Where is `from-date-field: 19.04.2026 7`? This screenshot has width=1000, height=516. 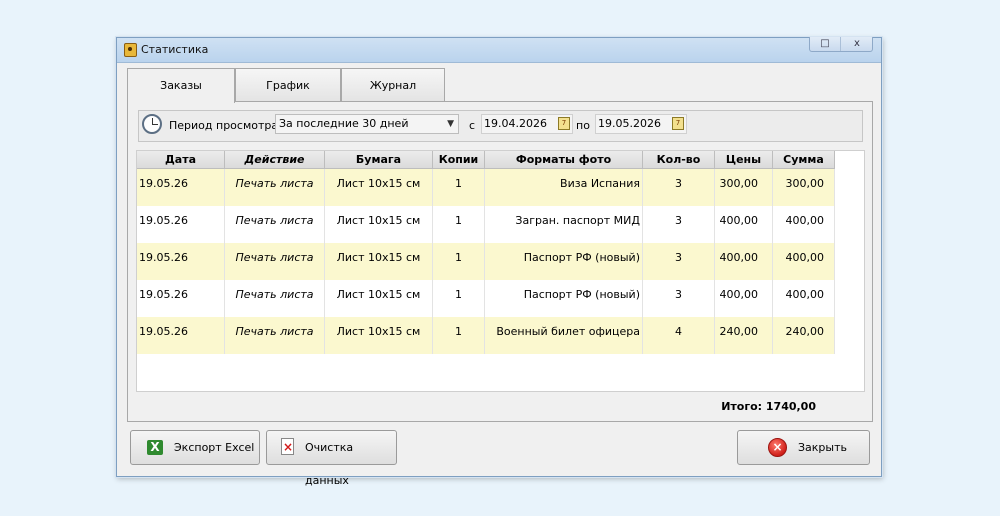 from-date-field: 19.04.2026 7 is located at coordinates (527, 124).